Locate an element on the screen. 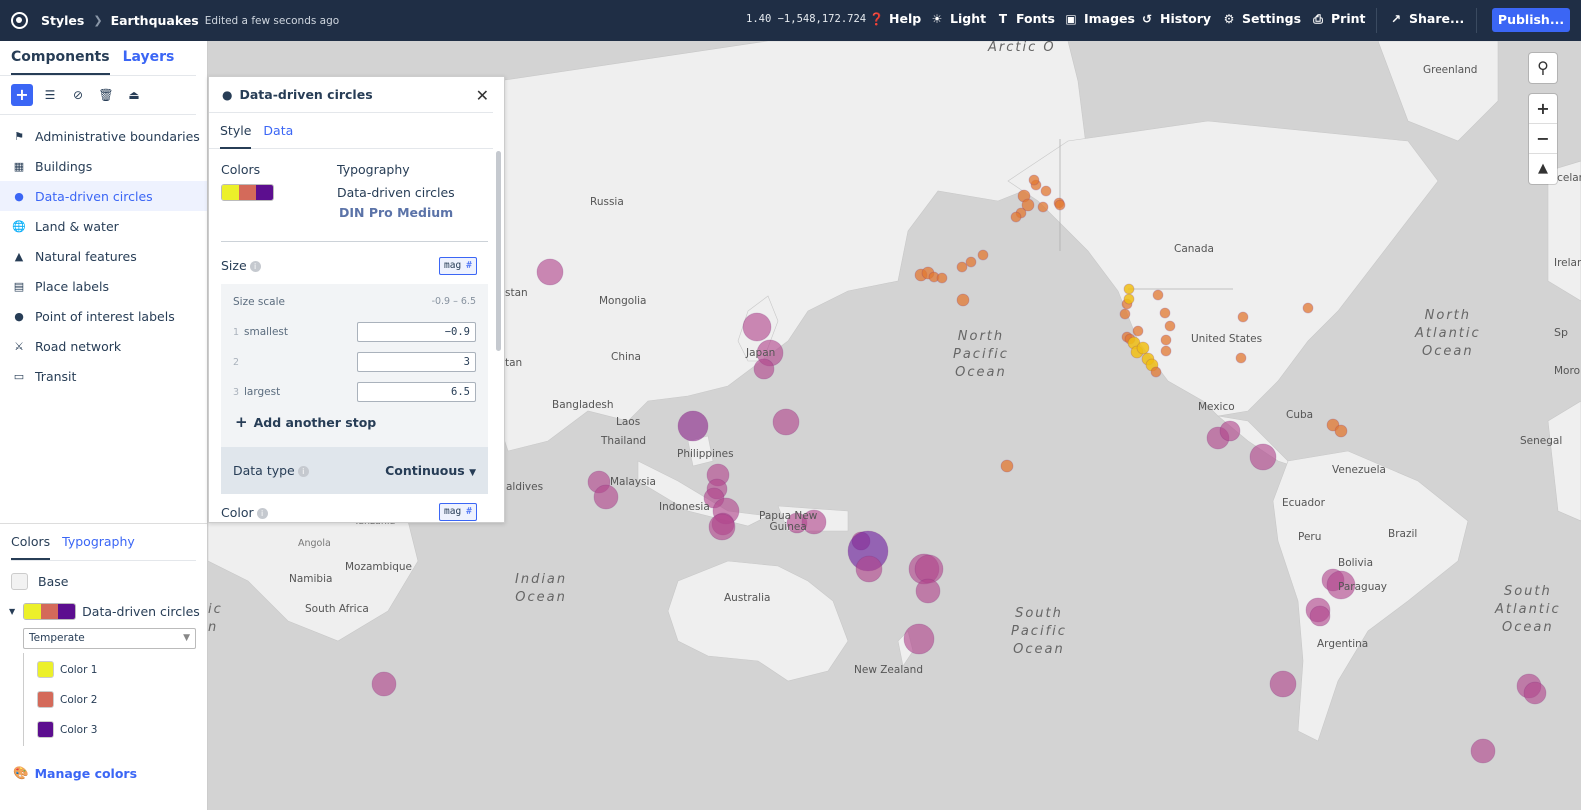  sidebar-tabs: Components Layers is located at coordinates (98, 58).